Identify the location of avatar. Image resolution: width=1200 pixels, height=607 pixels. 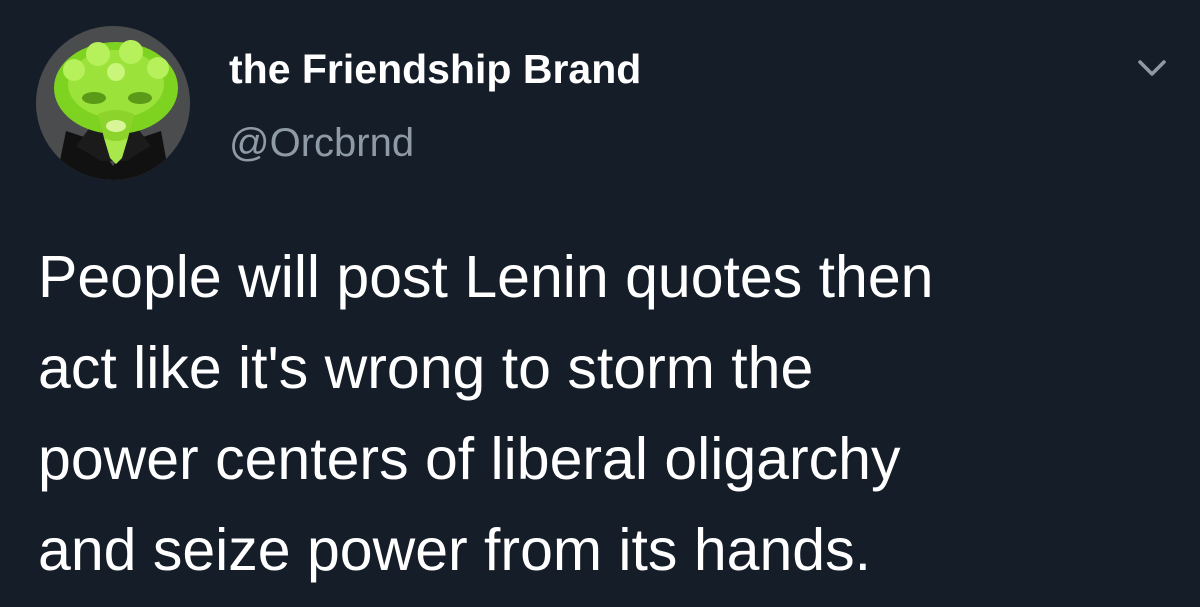
(113, 103).